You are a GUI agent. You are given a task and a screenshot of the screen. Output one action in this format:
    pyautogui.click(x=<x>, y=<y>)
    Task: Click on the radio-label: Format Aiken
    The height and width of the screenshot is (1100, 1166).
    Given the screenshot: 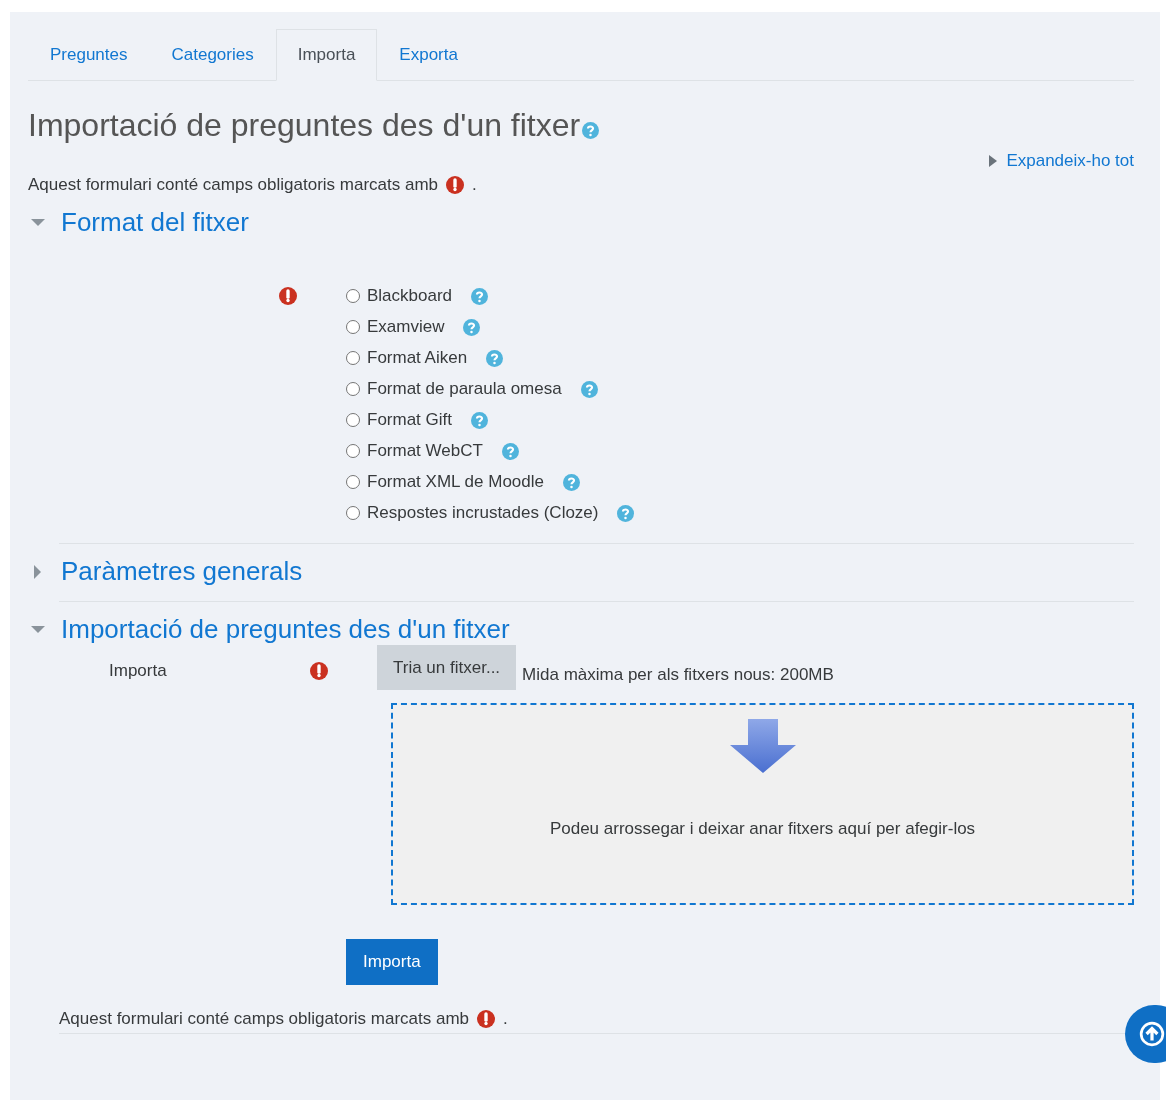 What is the action you would take?
    pyautogui.click(x=417, y=358)
    